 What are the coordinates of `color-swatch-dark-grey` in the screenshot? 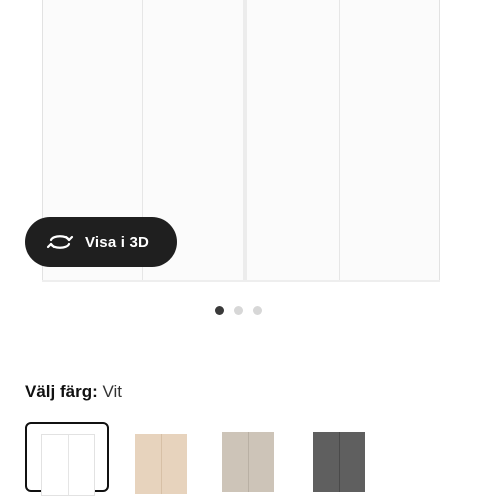 It's located at (341, 457).